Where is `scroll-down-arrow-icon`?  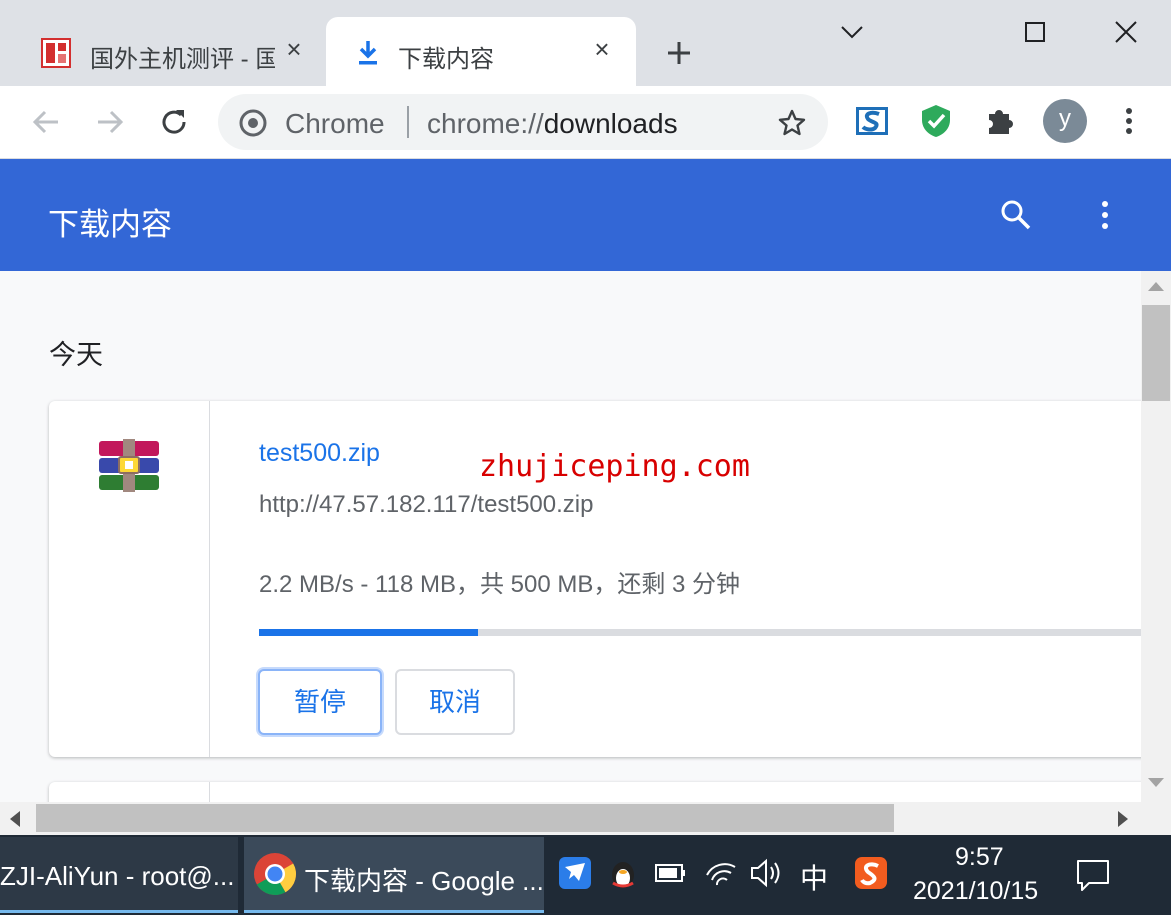 scroll-down-arrow-icon is located at coordinates (1156, 783).